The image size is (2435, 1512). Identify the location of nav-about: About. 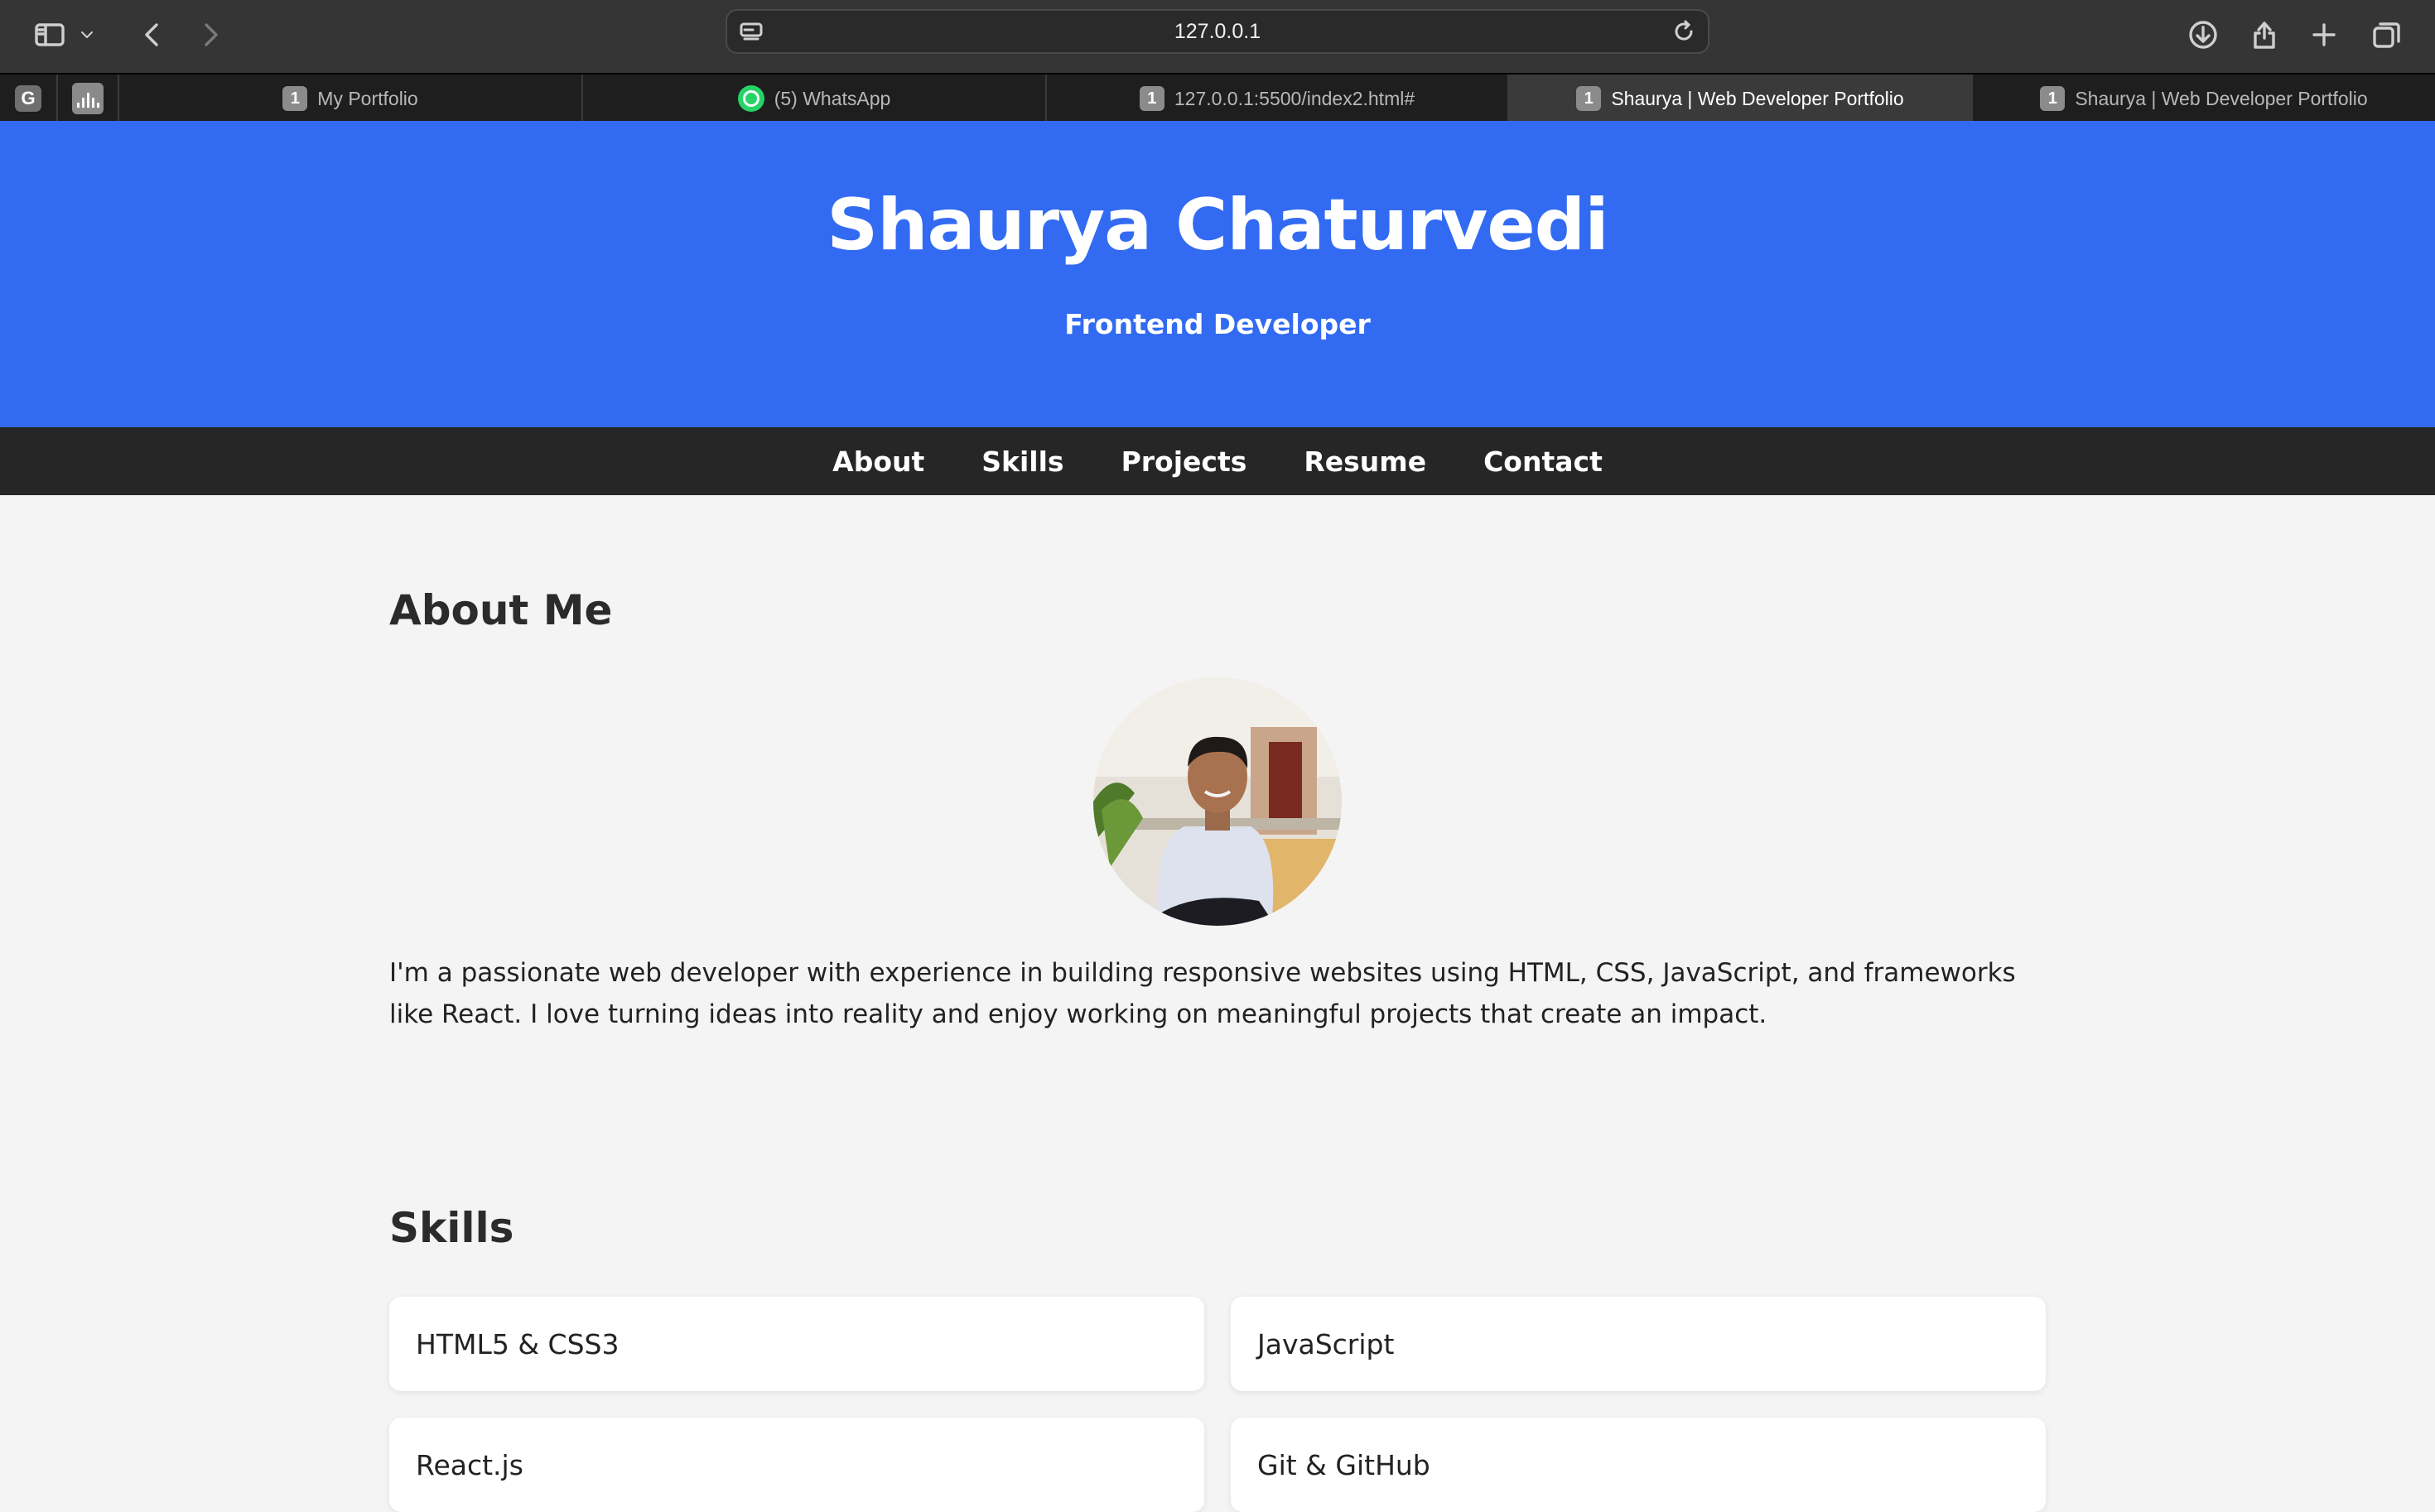
(878, 462).